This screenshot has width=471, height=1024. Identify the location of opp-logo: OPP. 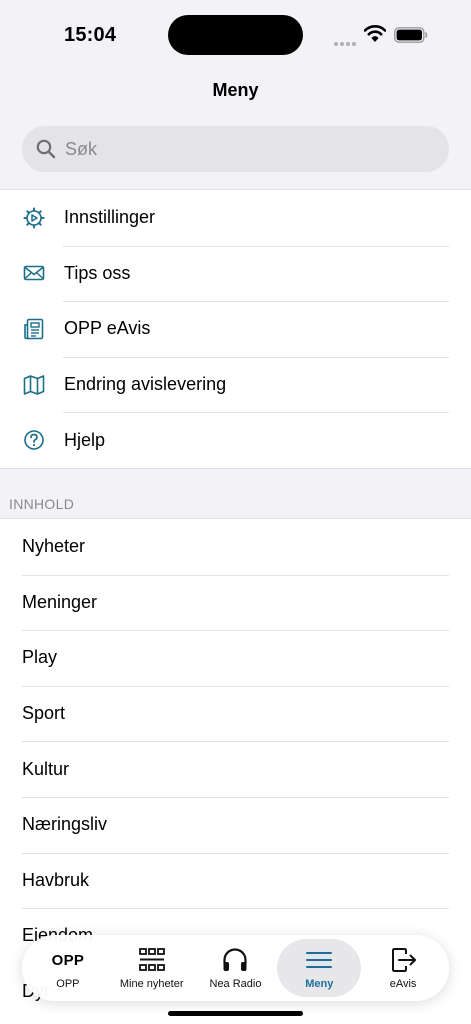
(68, 960).